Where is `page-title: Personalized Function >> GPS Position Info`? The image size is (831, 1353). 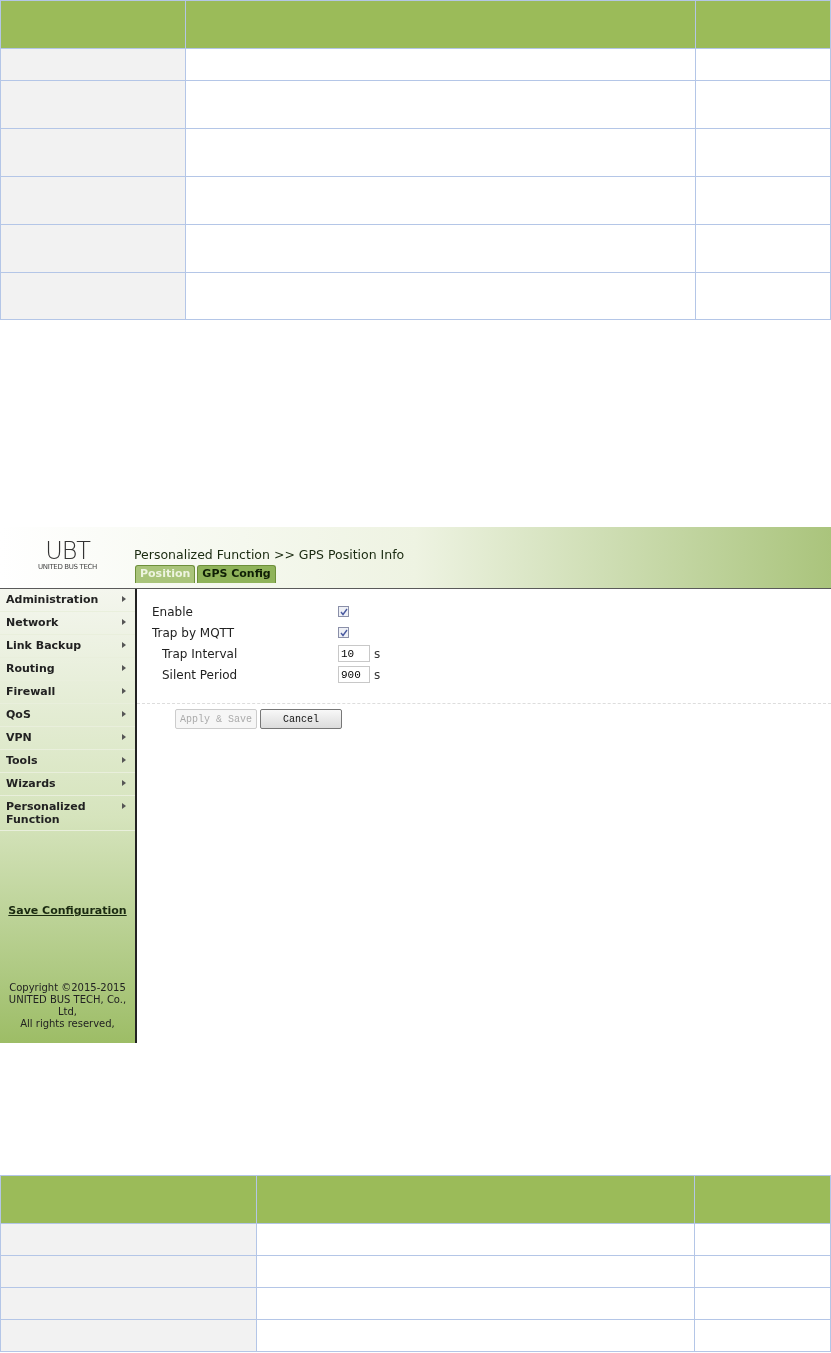 page-title: Personalized Function >> GPS Position Info is located at coordinates (269, 555).